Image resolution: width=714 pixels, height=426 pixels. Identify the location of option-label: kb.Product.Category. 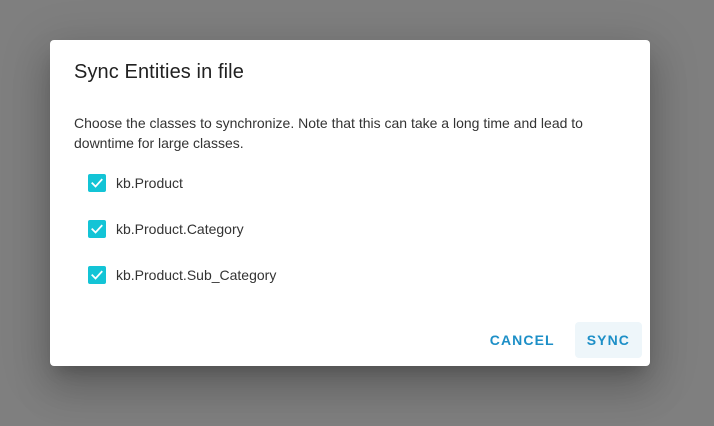
(180, 229).